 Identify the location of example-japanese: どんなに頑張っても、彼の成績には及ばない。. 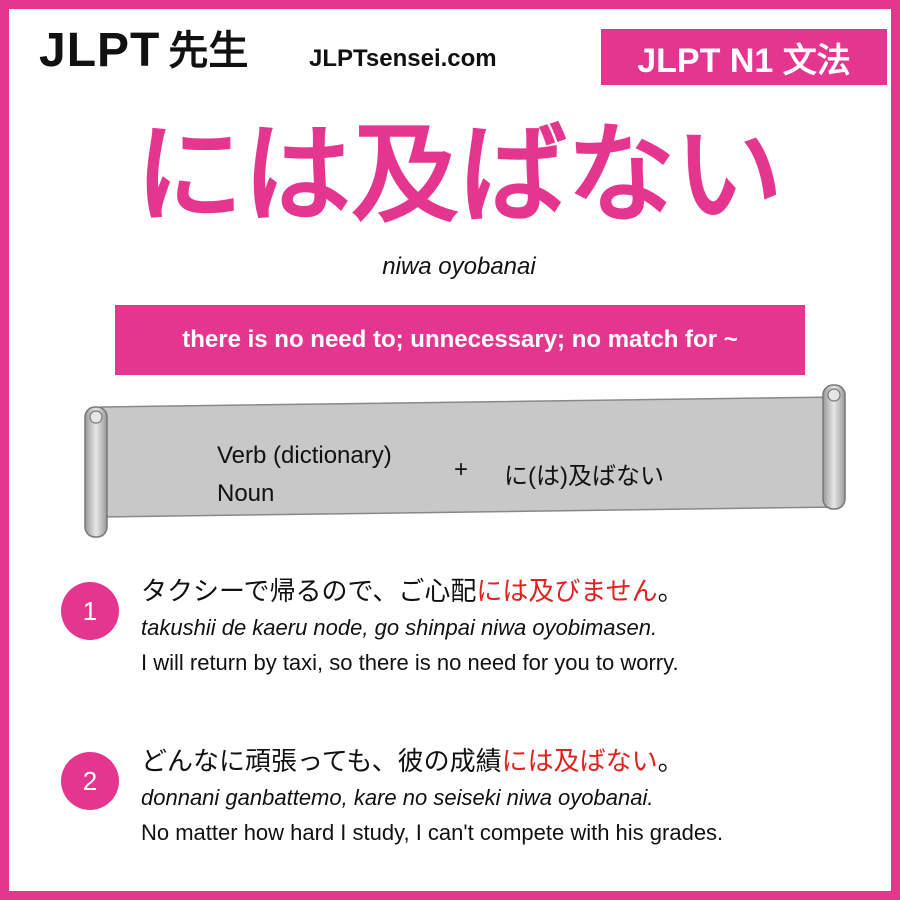
(501, 761).